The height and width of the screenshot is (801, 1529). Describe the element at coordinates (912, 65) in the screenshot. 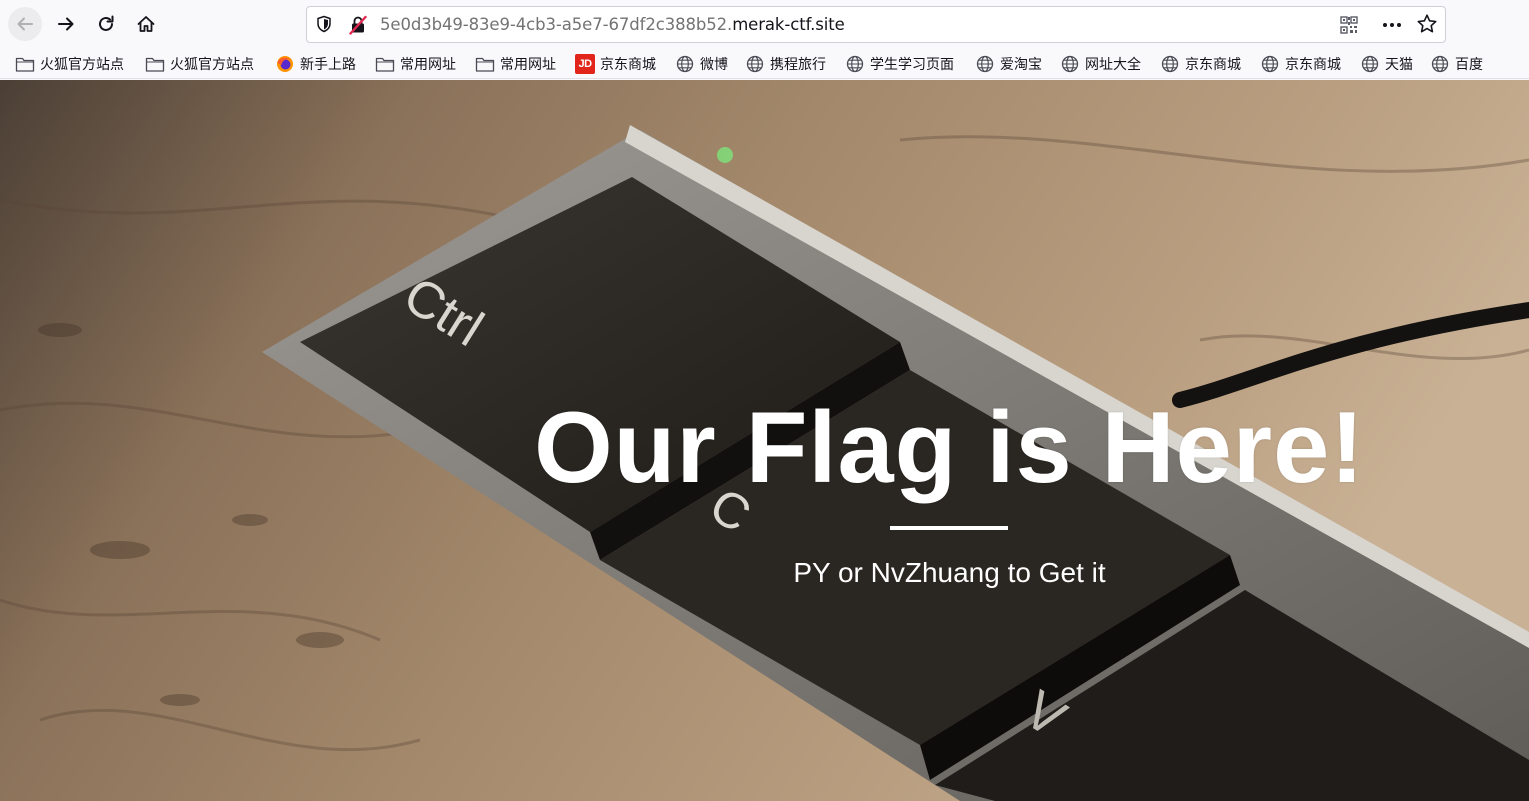

I see `bookmark-label: 学生学习页面` at that location.